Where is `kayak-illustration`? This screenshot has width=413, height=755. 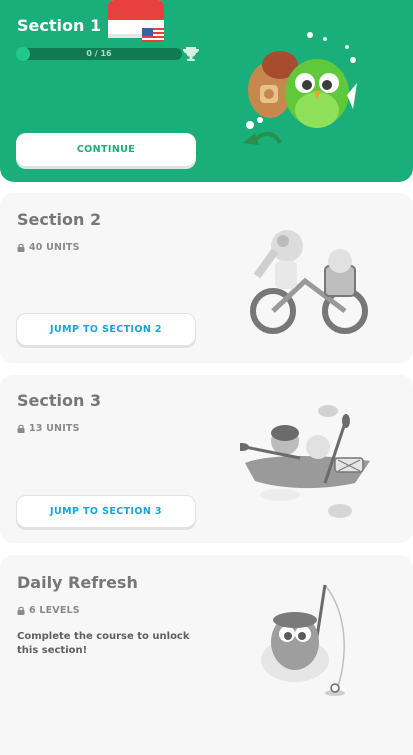 kayak-illustration is located at coordinates (305, 461).